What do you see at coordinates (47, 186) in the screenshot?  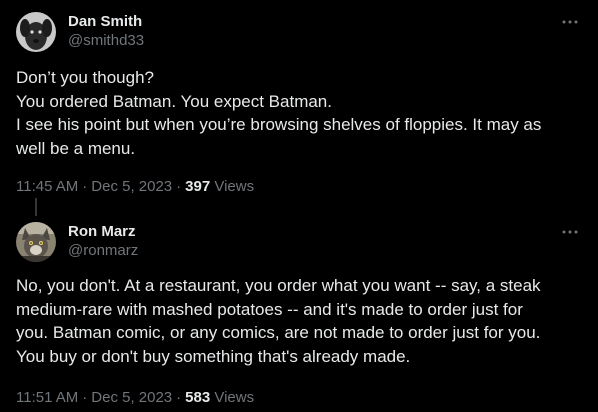 I see `tweet-time: 11:45 AM` at bounding box center [47, 186].